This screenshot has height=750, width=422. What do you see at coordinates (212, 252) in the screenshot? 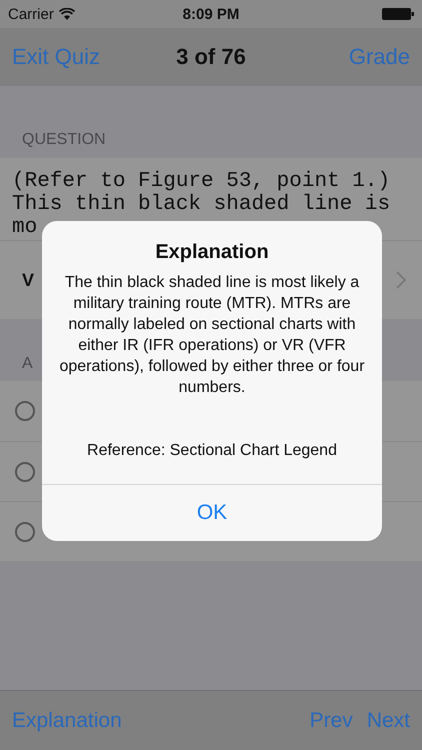
I see `alert-title: Explanation` at bounding box center [212, 252].